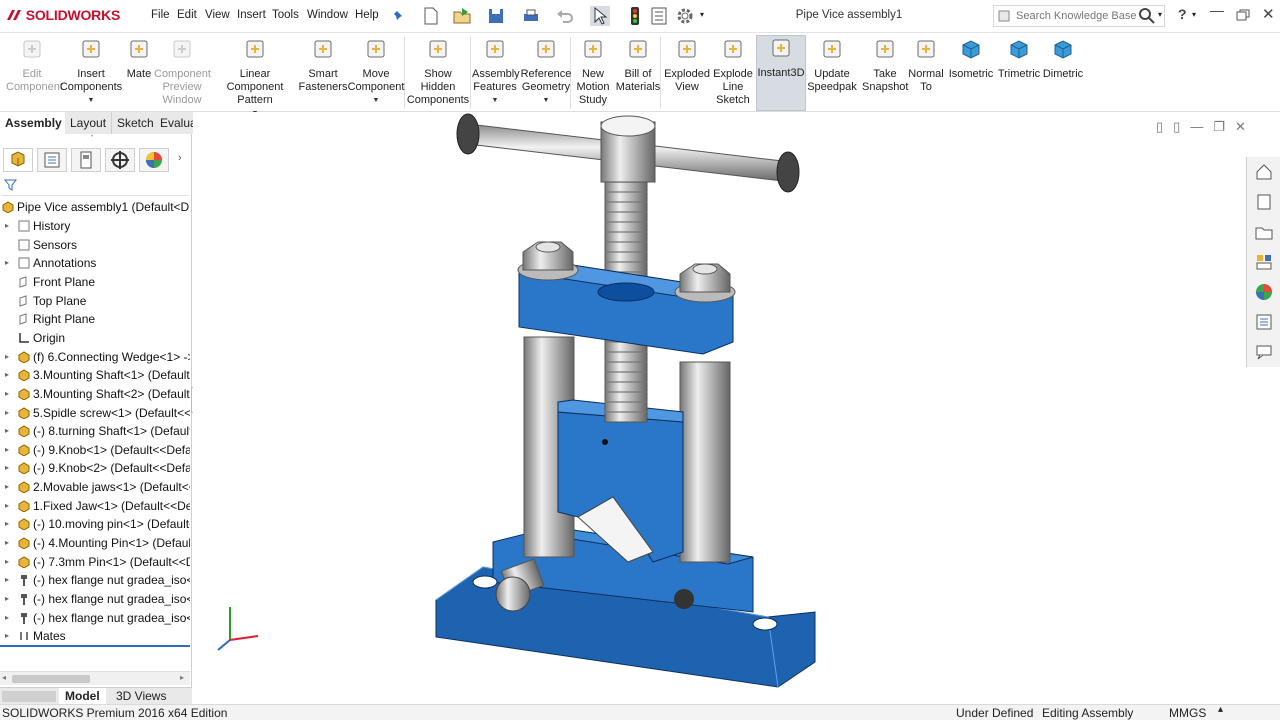  I want to click on file-explorer-icon, so click(1264, 232).